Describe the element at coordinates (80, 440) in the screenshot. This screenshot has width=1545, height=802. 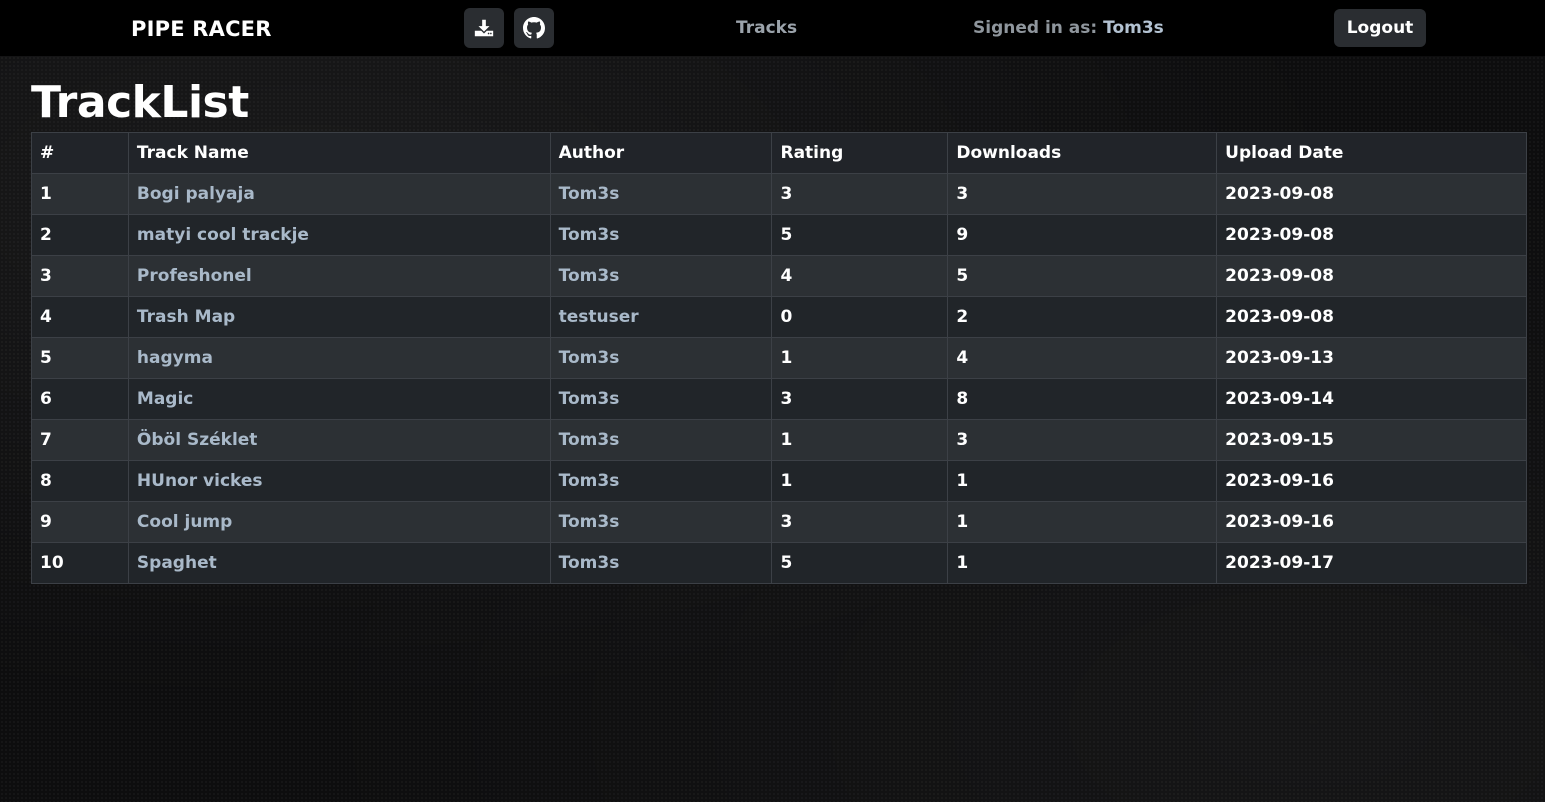
I see `track-number: 7` at that location.